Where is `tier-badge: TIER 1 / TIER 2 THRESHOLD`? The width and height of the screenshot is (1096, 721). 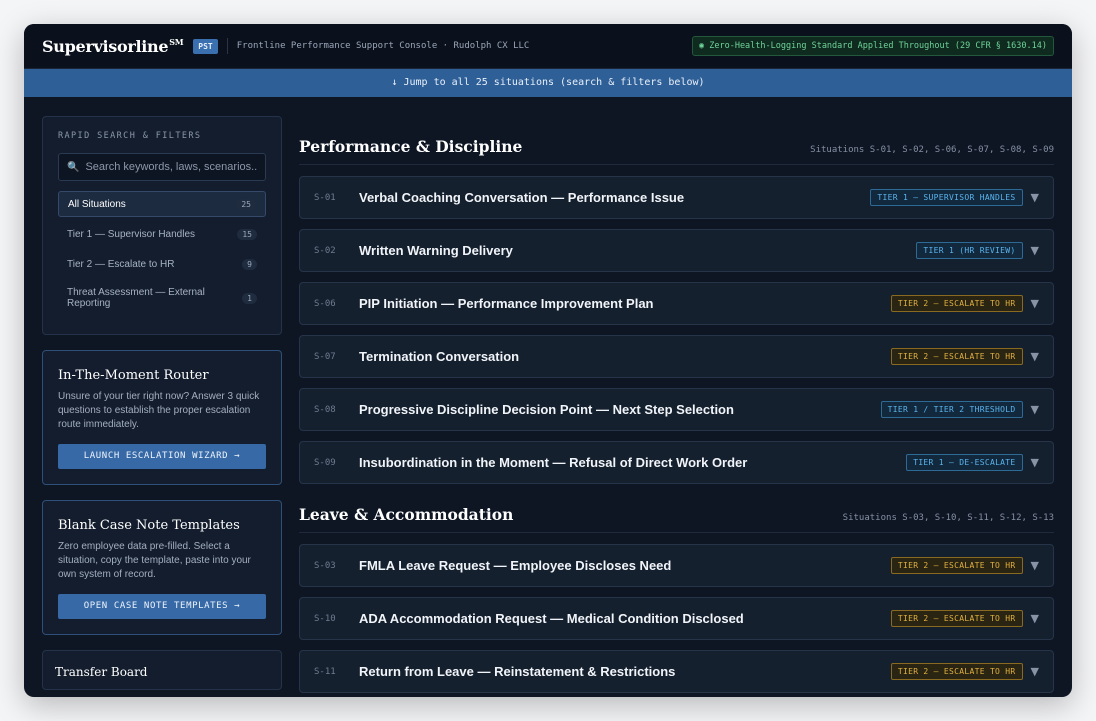 tier-badge: TIER 1 / TIER 2 THRESHOLD is located at coordinates (951, 409).